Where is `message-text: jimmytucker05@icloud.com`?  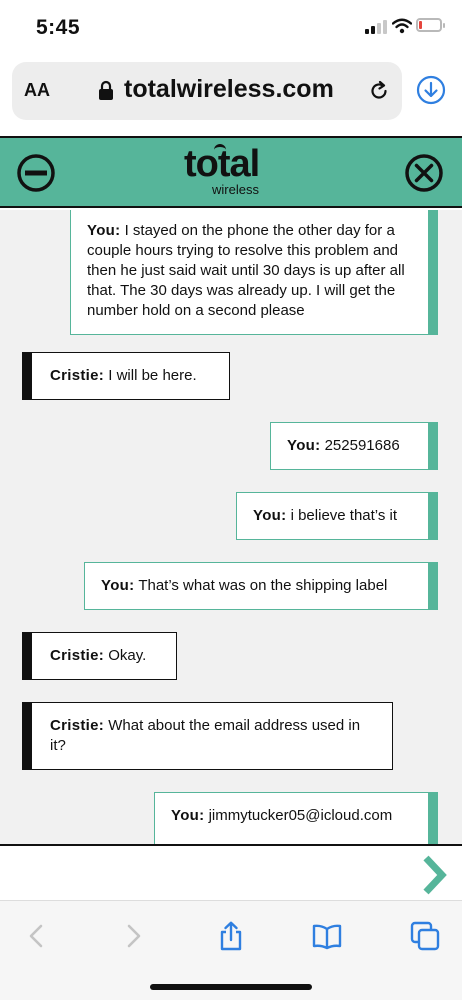
message-text: jimmytucker05@icloud.com is located at coordinates (298, 815).